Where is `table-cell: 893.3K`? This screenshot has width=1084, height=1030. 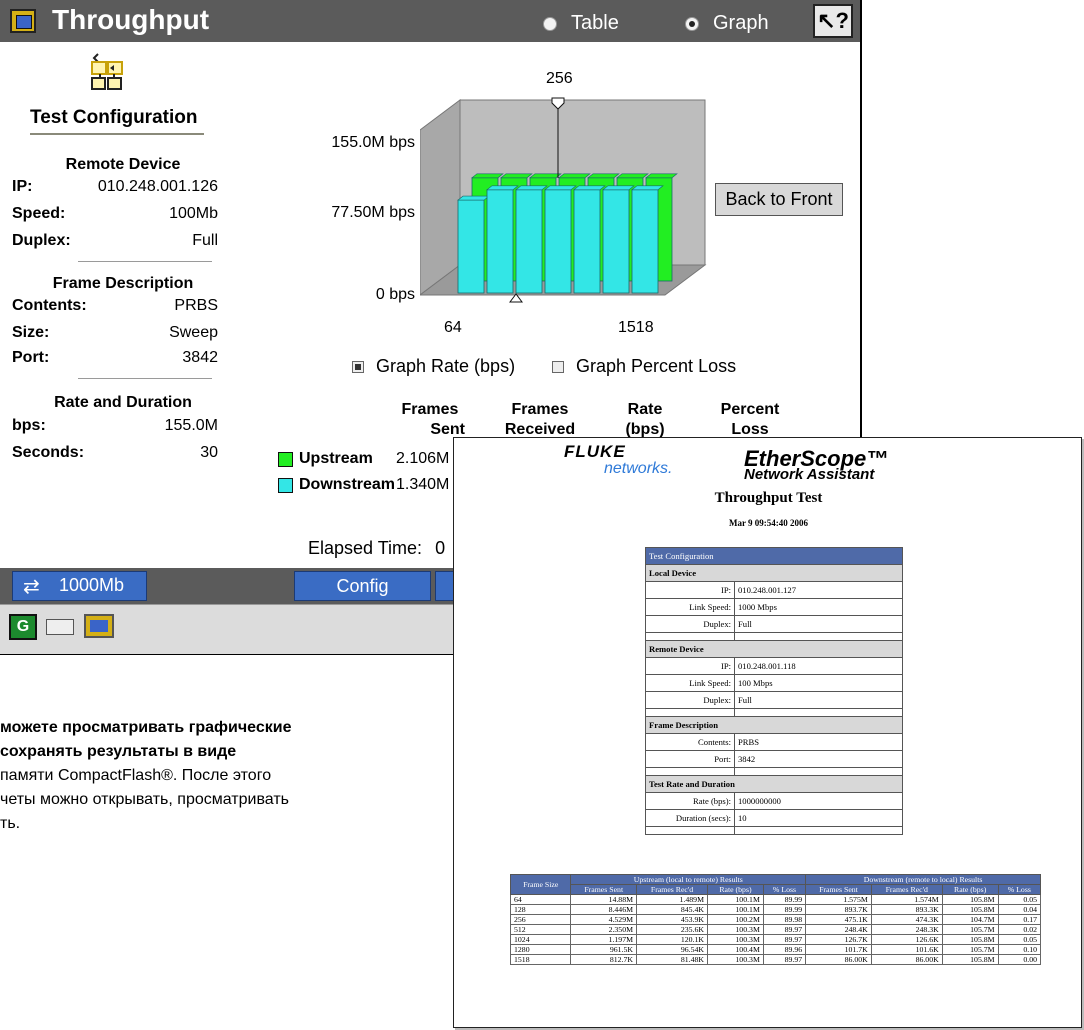
table-cell: 893.3K is located at coordinates (906, 909).